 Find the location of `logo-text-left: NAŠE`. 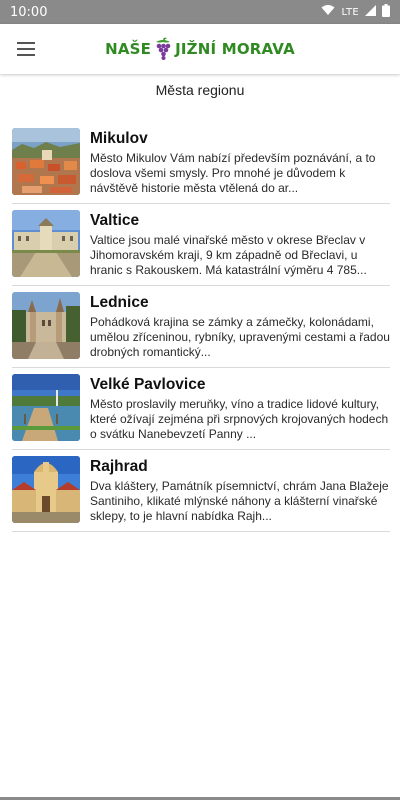

logo-text-left: NAŠE is located at coordinates (128, 49).